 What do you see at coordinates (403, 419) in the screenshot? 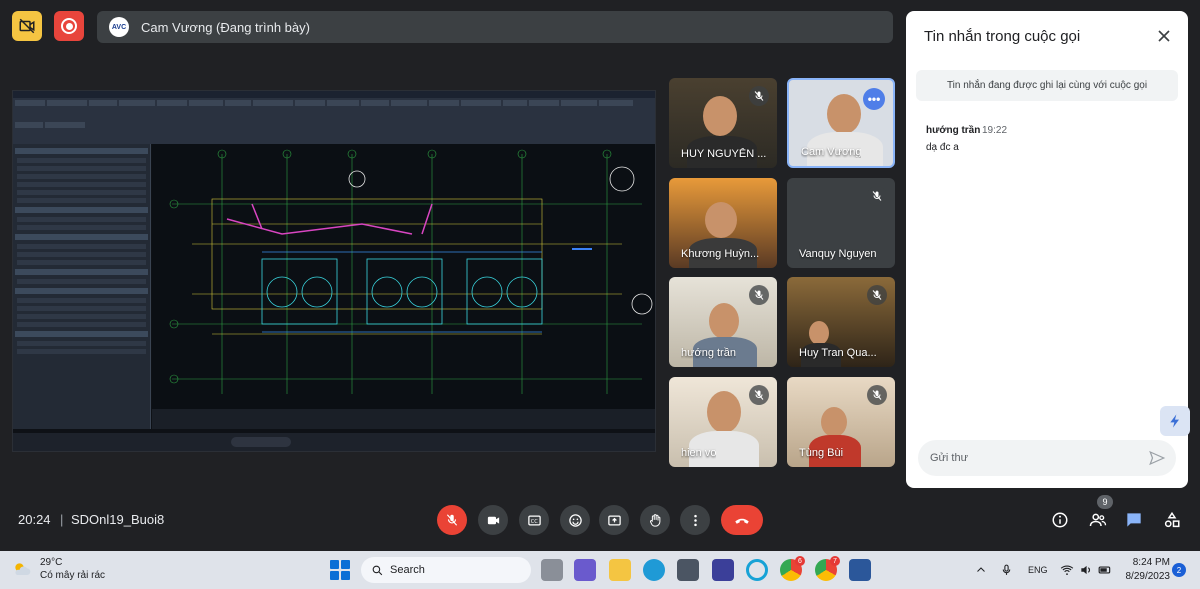
I see `cad-command-line` at bounding box center [403, 419].